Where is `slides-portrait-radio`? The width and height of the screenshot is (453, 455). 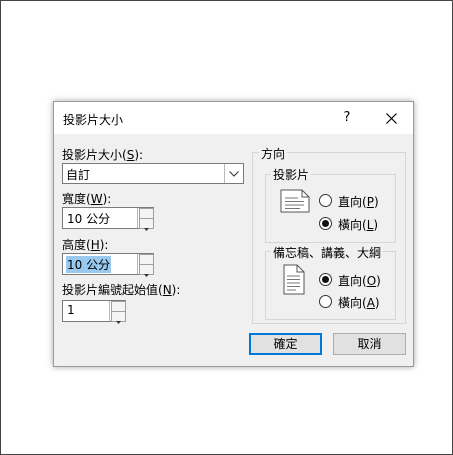 slides-portrait-radio is located at coordinates (325, 200).